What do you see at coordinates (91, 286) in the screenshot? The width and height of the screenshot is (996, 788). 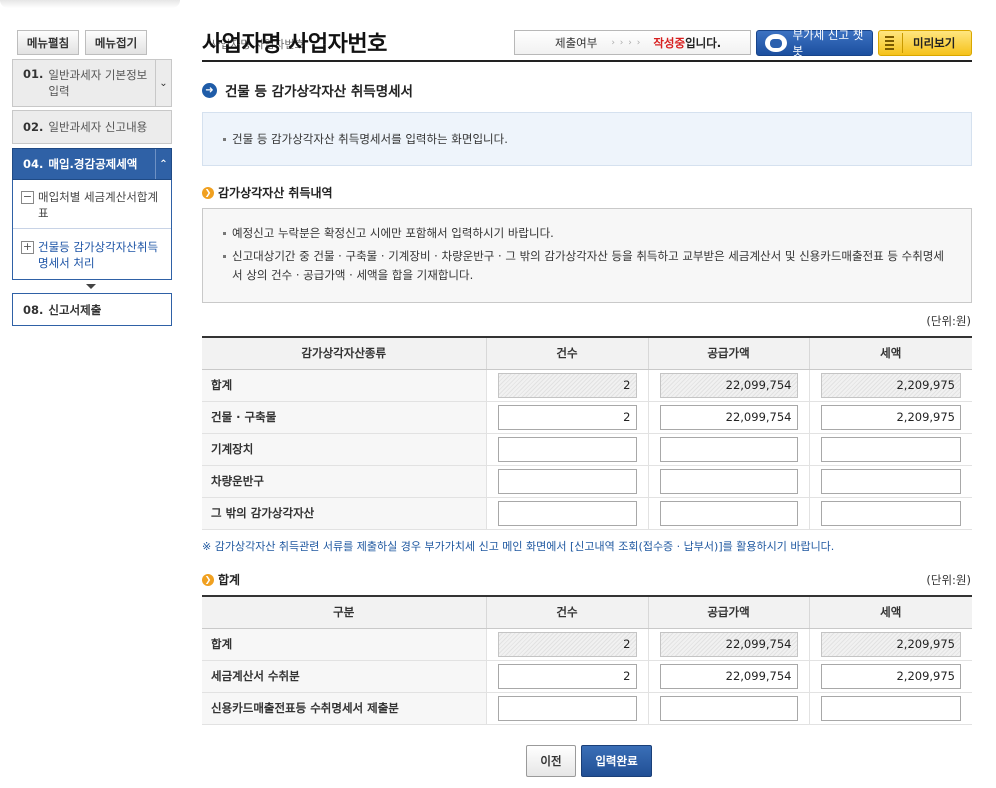 I see `triangle-down-icon` at bounding box center [91, 286].